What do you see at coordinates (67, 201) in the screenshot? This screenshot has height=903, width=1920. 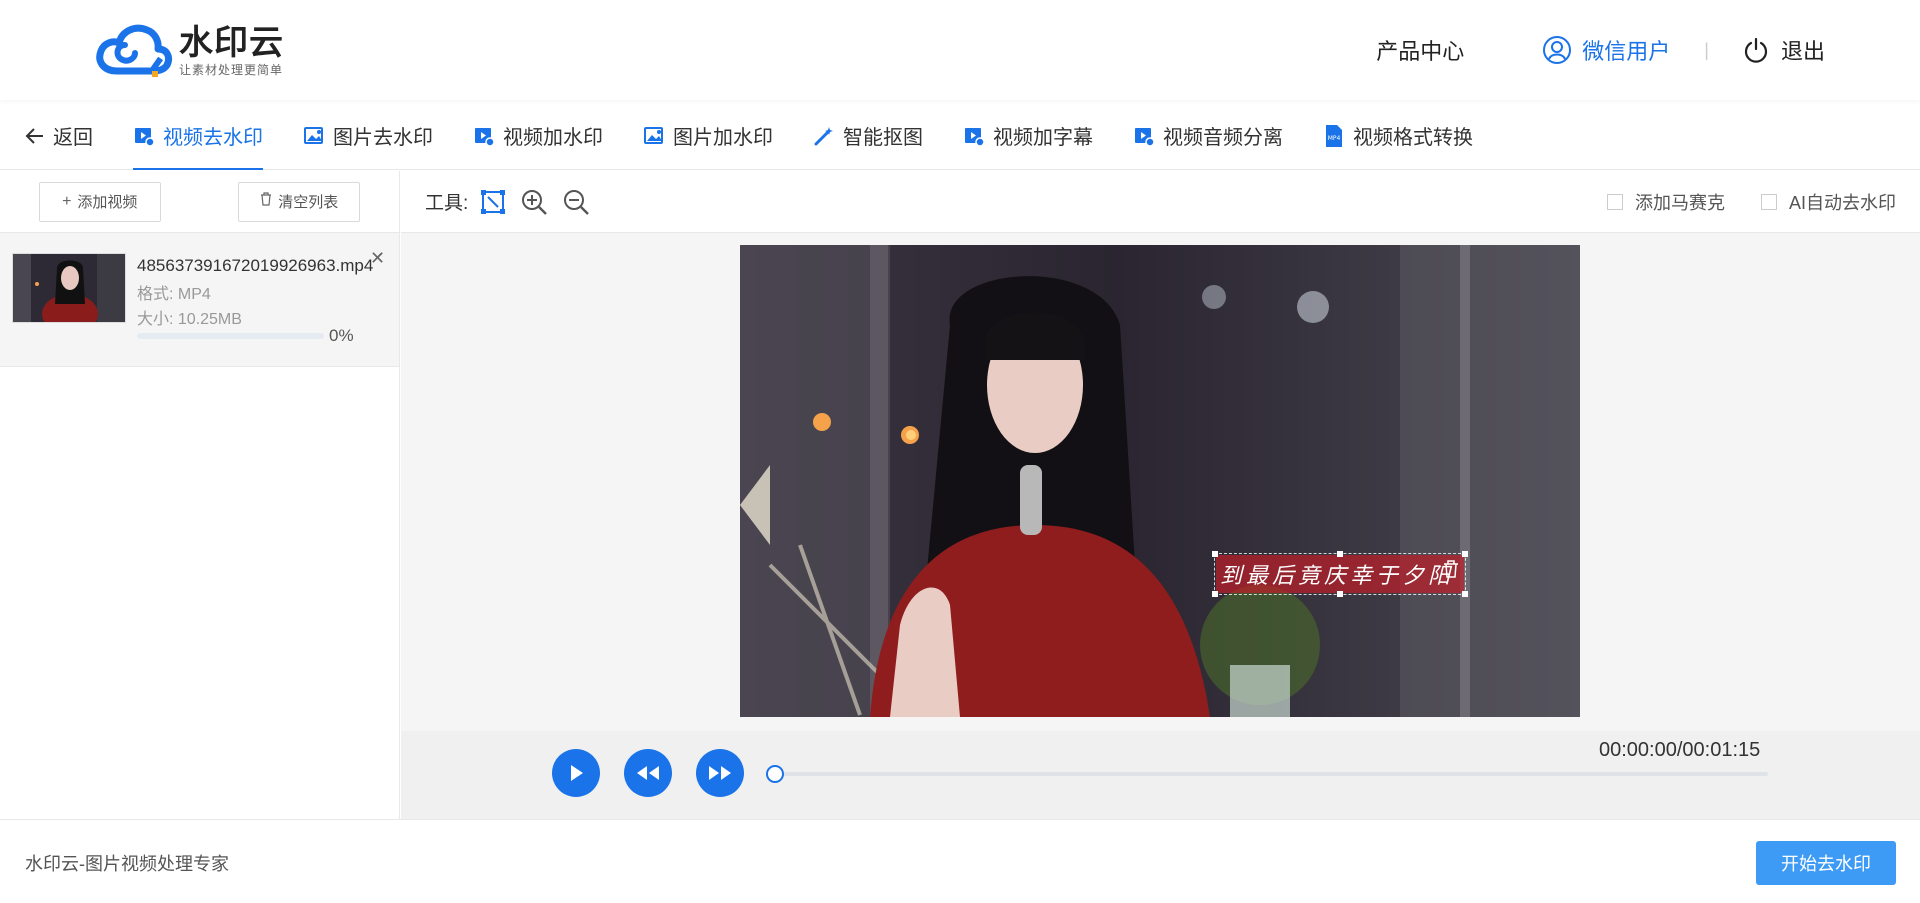 I see `plus-icon: +` at bounding box center [67, 201].